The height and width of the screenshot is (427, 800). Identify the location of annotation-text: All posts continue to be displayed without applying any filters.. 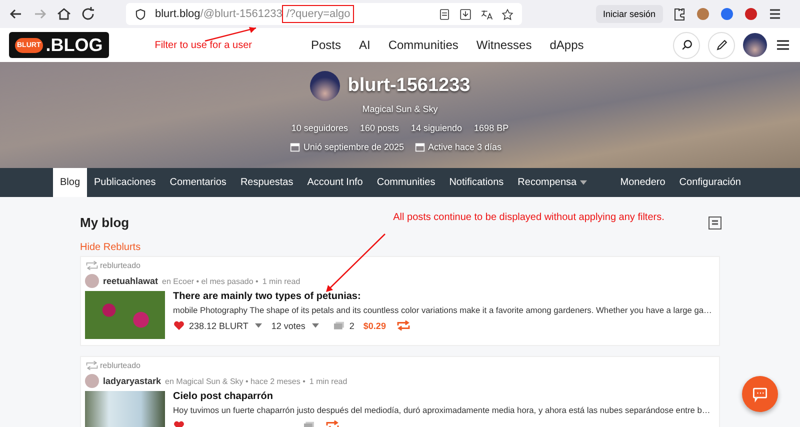
(528, 217).